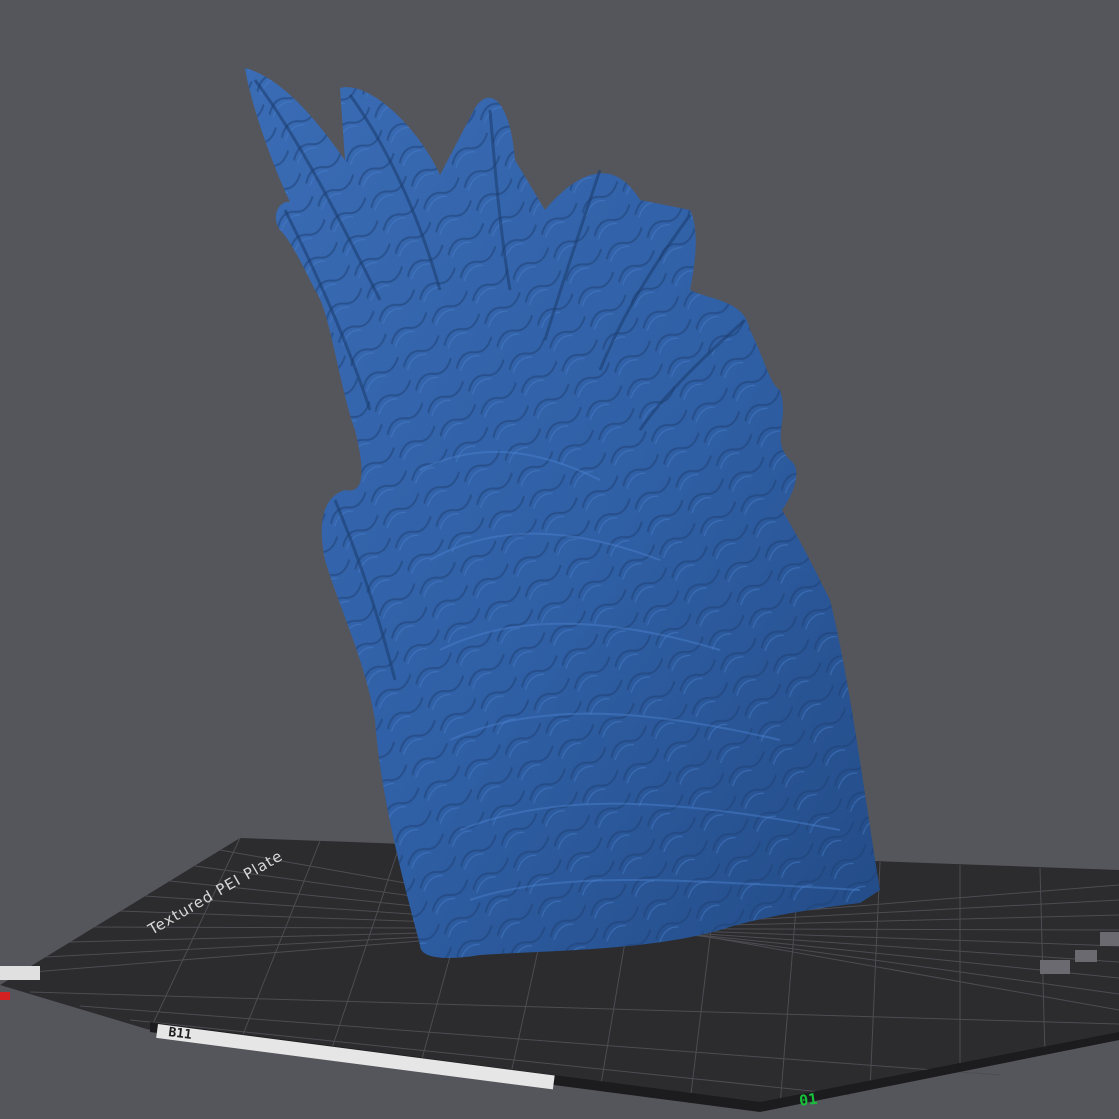  I want to click on plate-corner-tag, so click(20, 973).